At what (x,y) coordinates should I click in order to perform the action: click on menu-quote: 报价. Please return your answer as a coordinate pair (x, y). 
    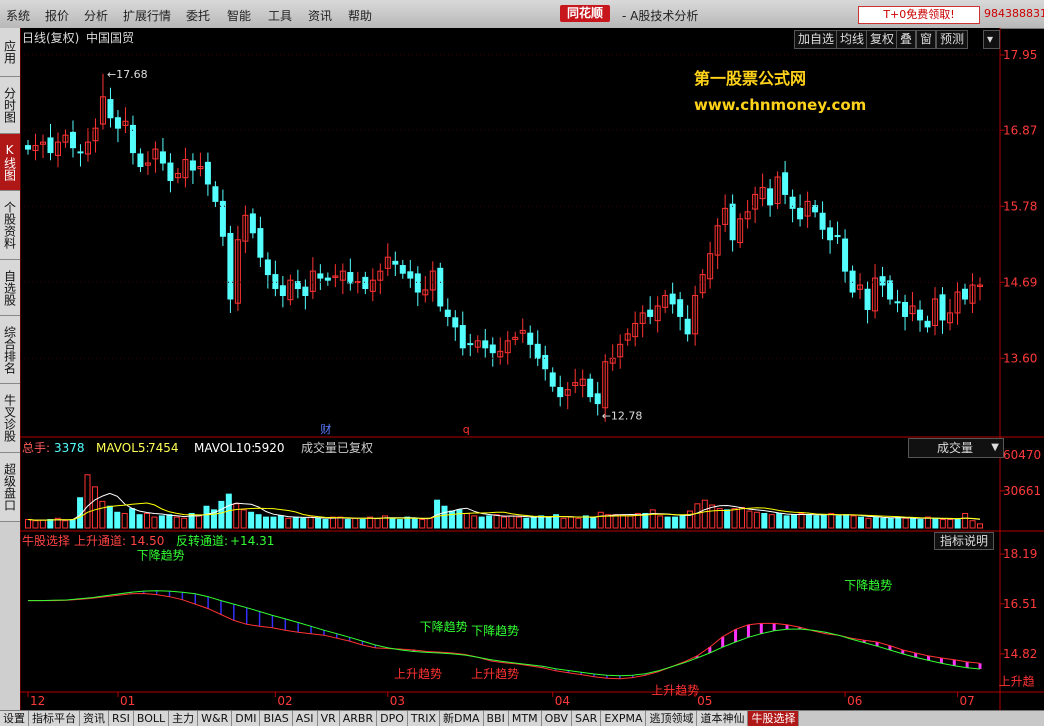
    Looking at the image, I should click on (57, 15).